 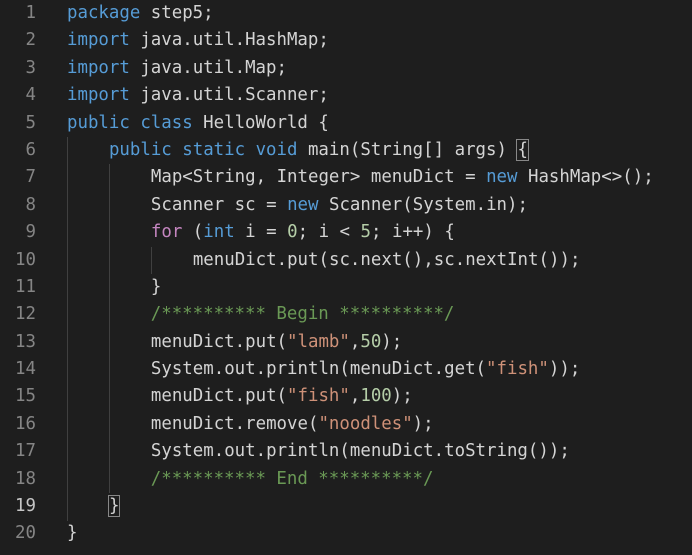 I want to click on code-line: public static void main(String[] args) {, so click(x=379, y=150).